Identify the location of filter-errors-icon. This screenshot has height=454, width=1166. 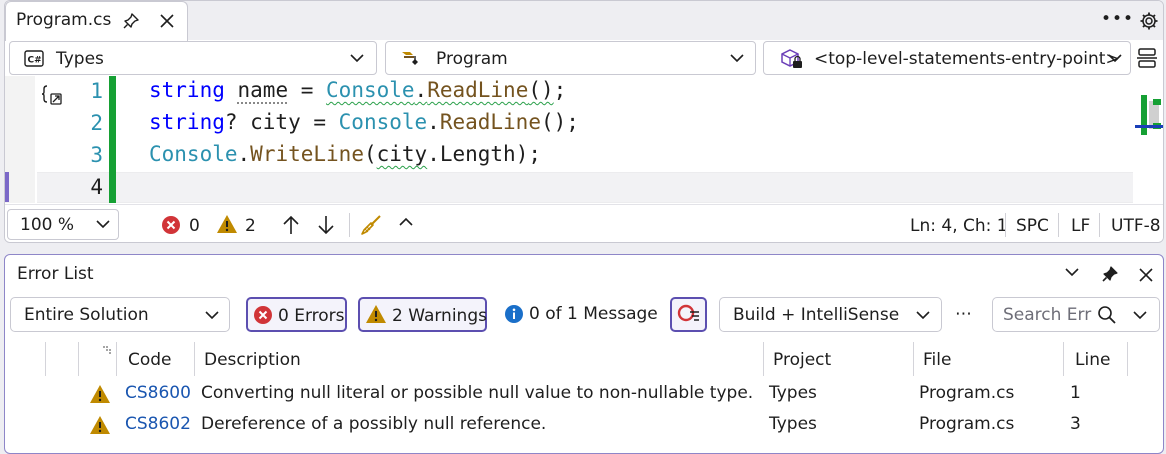
(689, 315).